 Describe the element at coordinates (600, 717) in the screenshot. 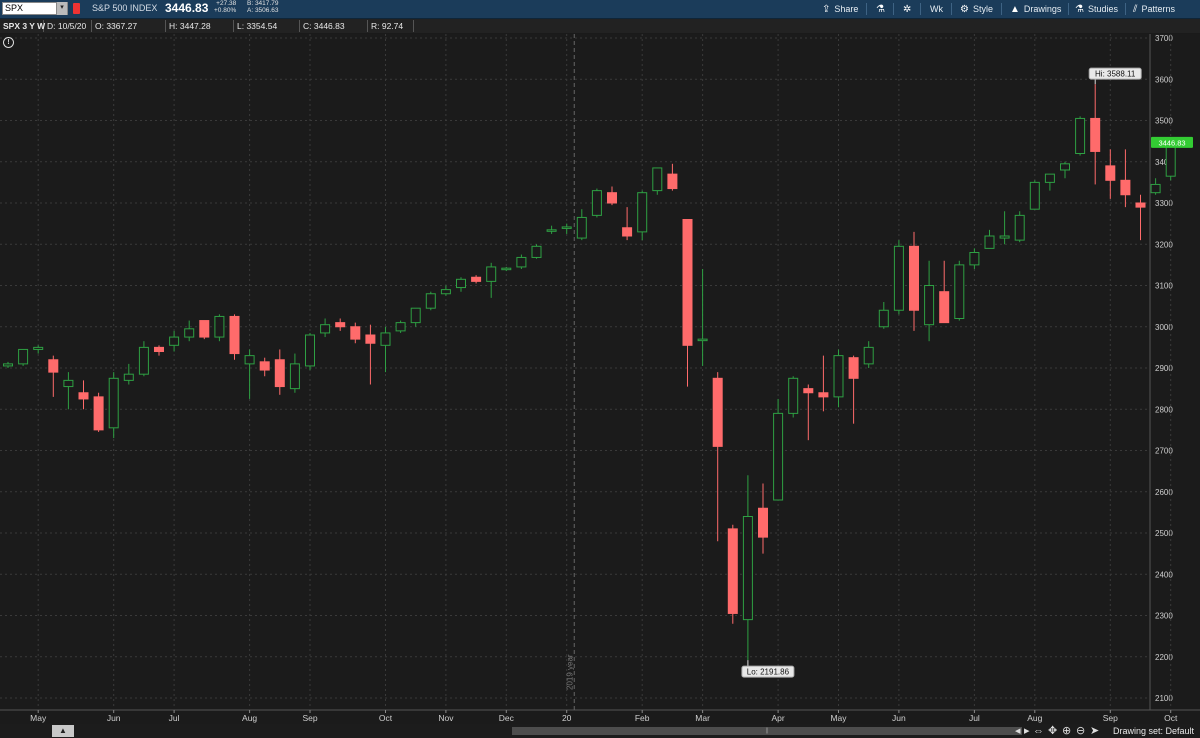

I see `x-axis-area` at that location.